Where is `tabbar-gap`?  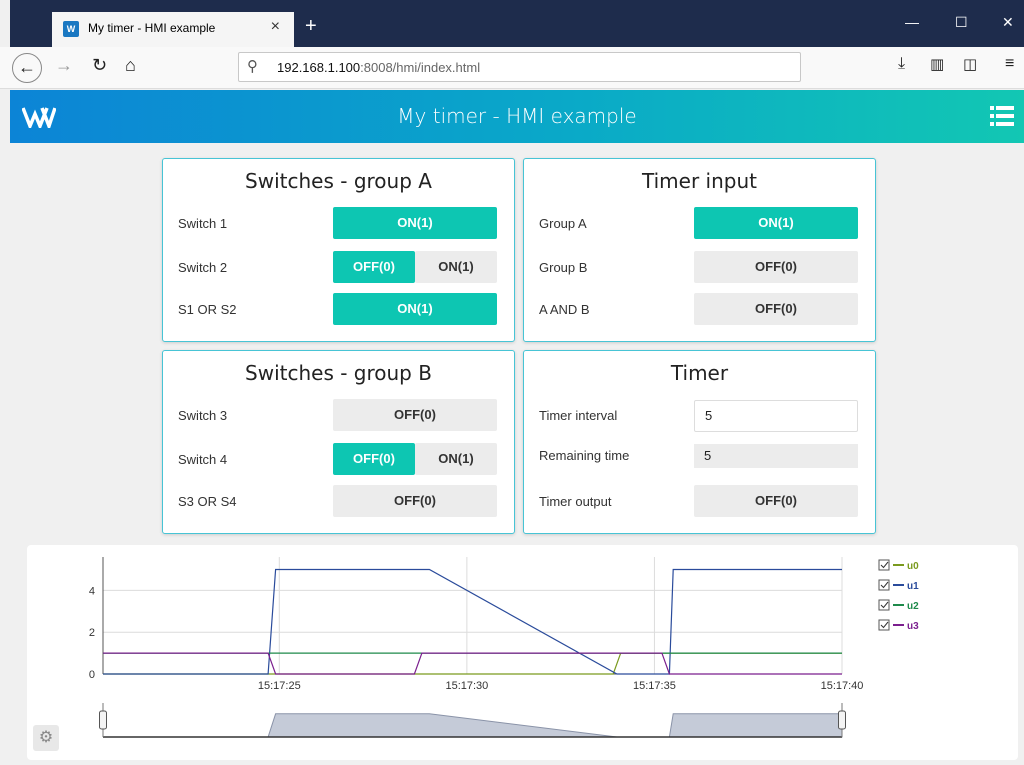
tabbar-gap is located at coordinates (5, 23).